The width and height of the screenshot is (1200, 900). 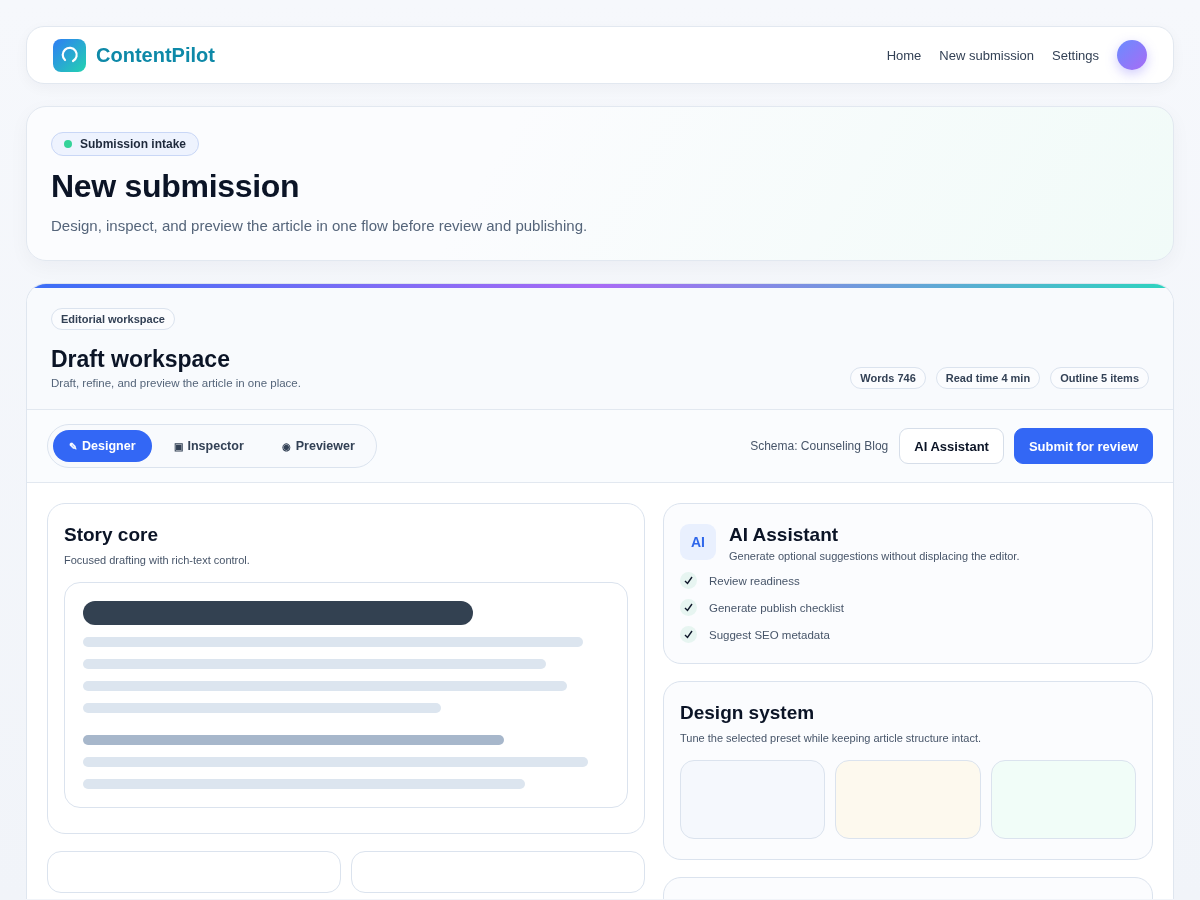 What do you see at coordinates (831, 738) in the screenshot?
I see `card-subtitle: Tune the selected preset while keeping article structure intact.` at bounding box center [831, 738].